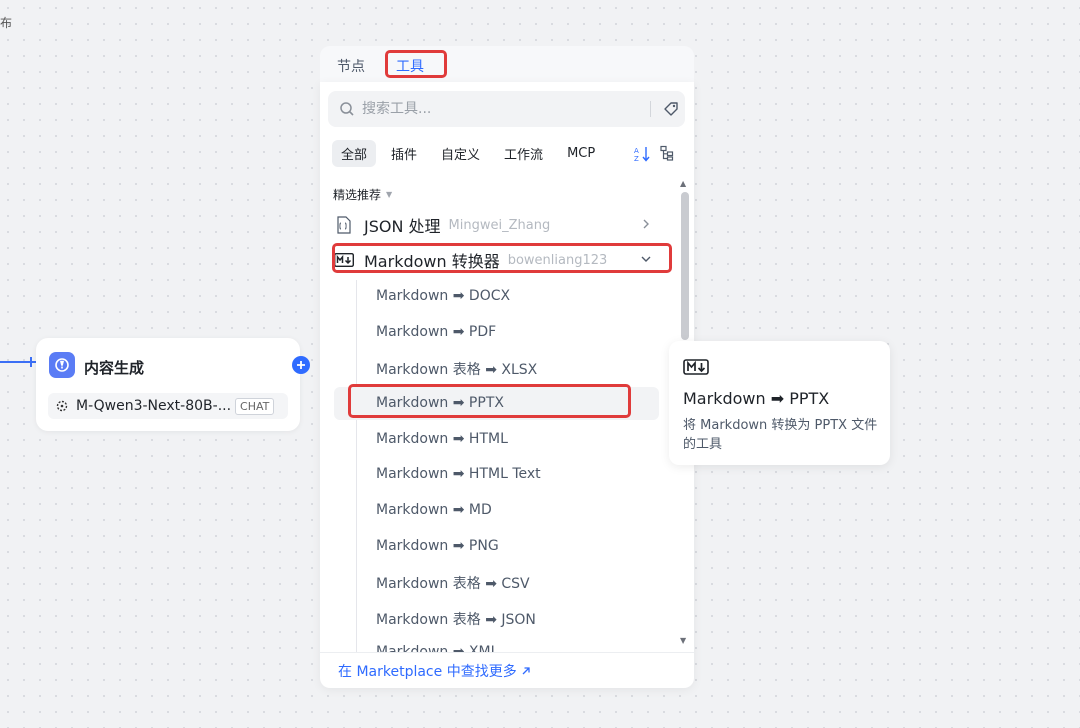  I want to click on filter-mcp: MCP, so click(581, 153).